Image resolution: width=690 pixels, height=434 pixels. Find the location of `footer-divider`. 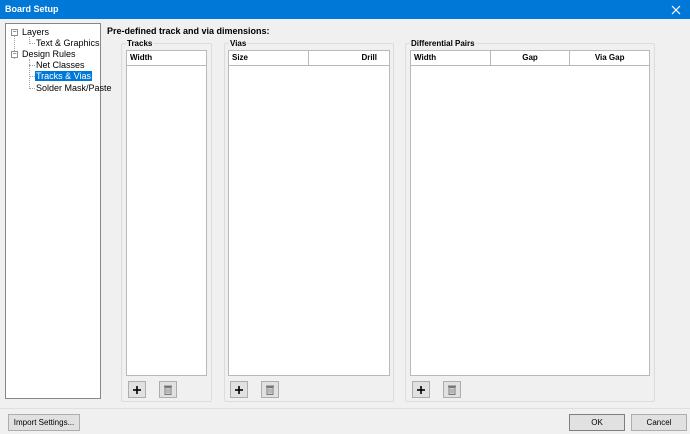

footer-divider is located at coordinates (345, 408).